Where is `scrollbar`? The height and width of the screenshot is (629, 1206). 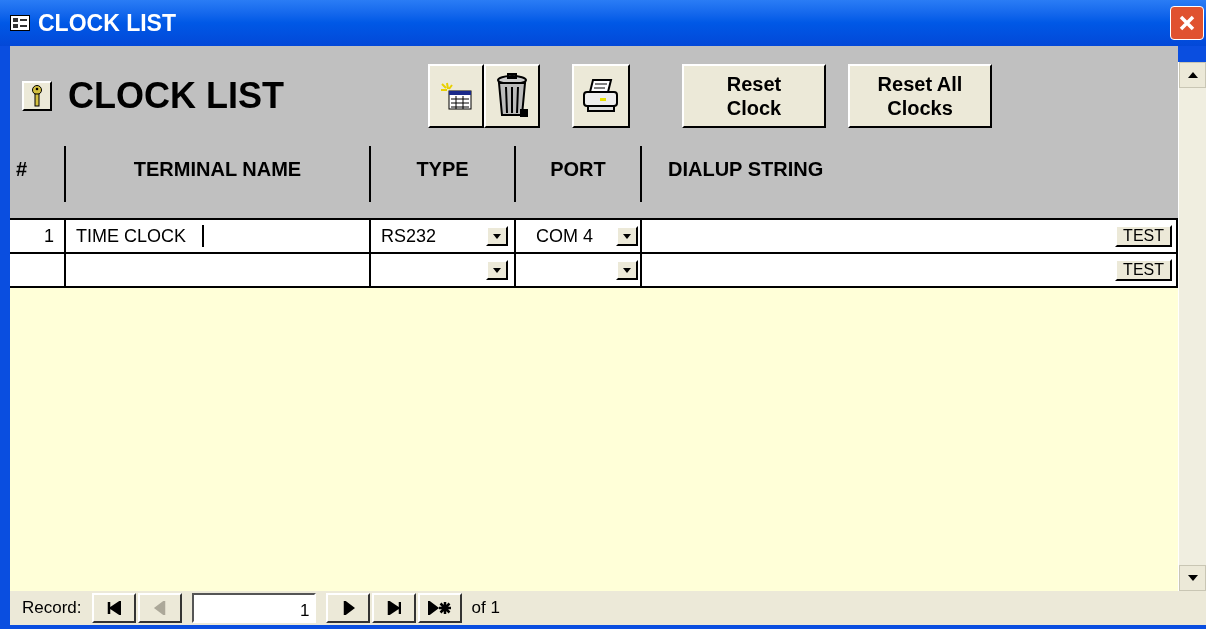
scrollbar is located at coordinates (1192, 326).